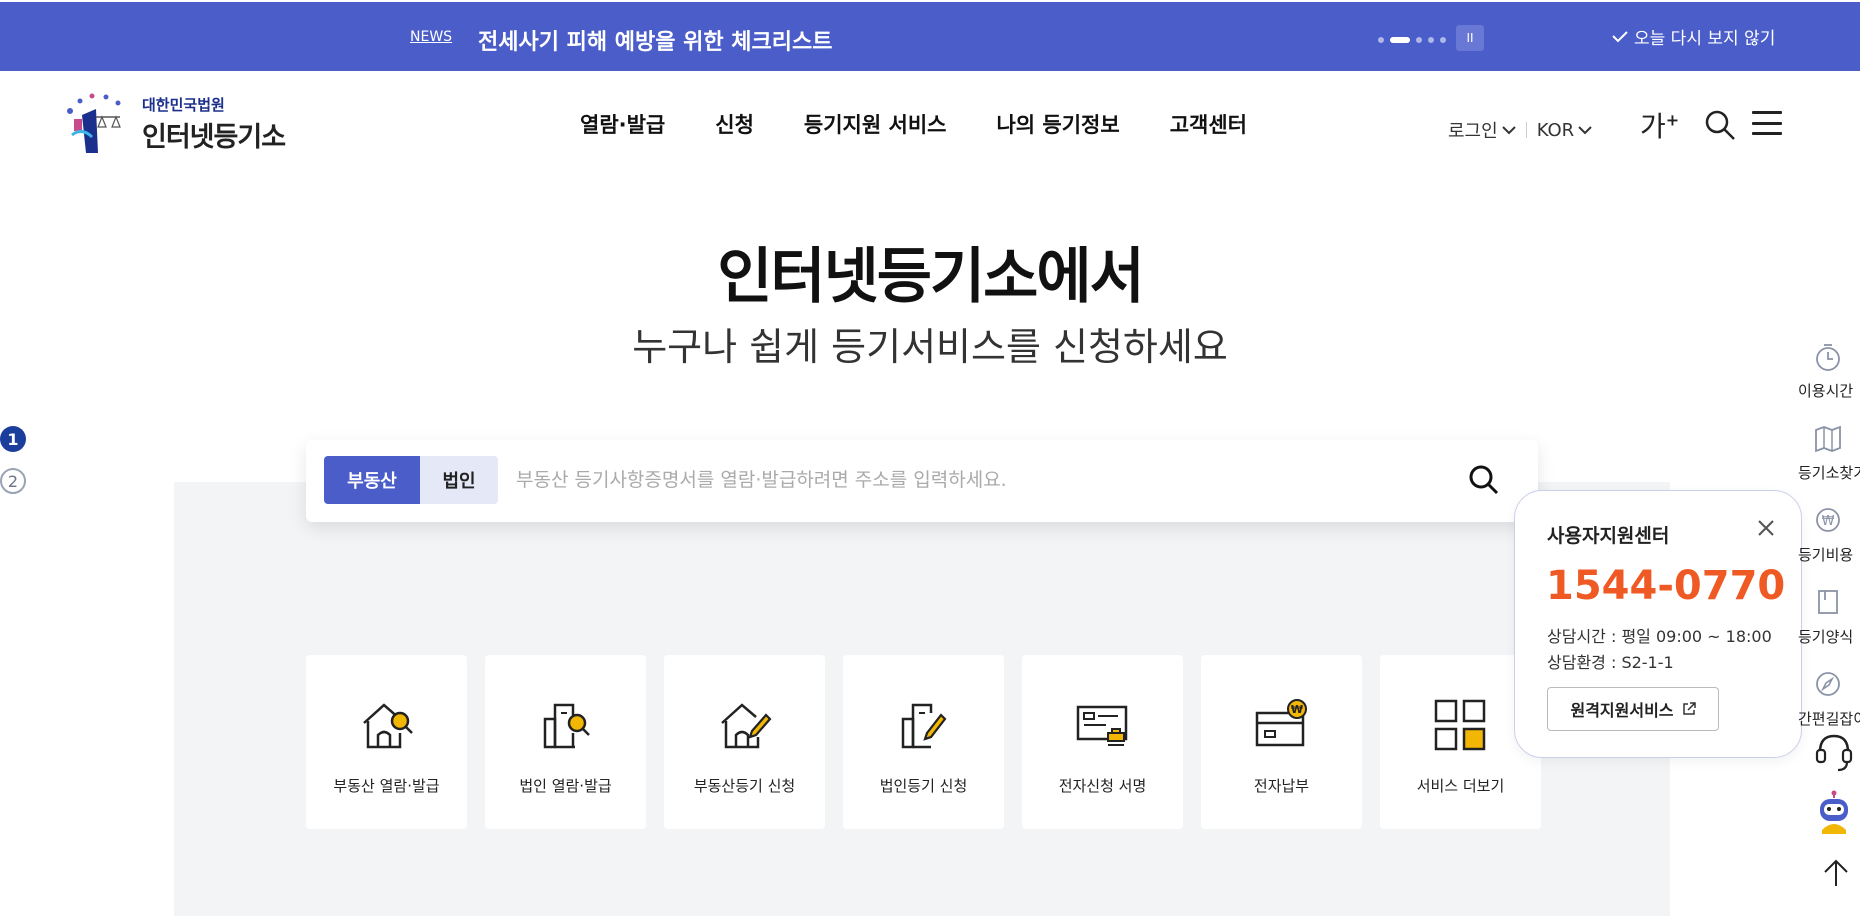 The height and width of the screenshot is (916, 1860). What do you see at coordinates (566, 726) in the screenshot?
I see `building-search-icon` at bounding box center [566, 726].